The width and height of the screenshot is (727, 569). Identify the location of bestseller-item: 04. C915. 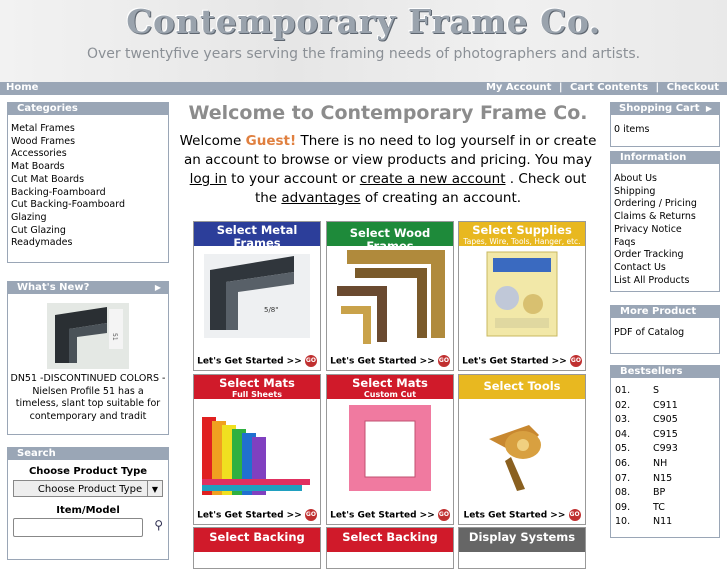
(665, 435).